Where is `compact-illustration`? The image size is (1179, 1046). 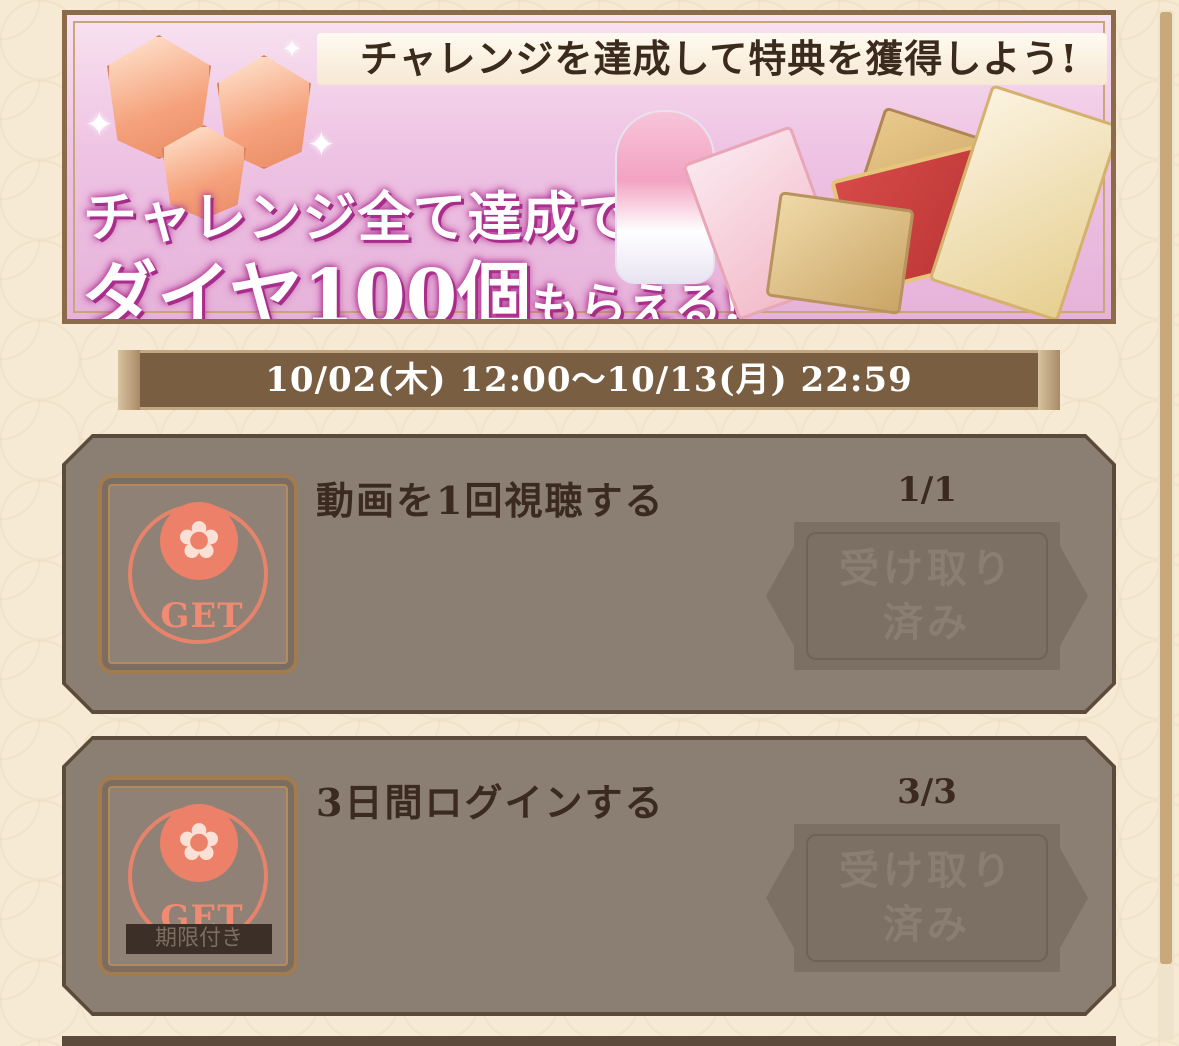 compact-illustration is located at coordinates (840, 253).